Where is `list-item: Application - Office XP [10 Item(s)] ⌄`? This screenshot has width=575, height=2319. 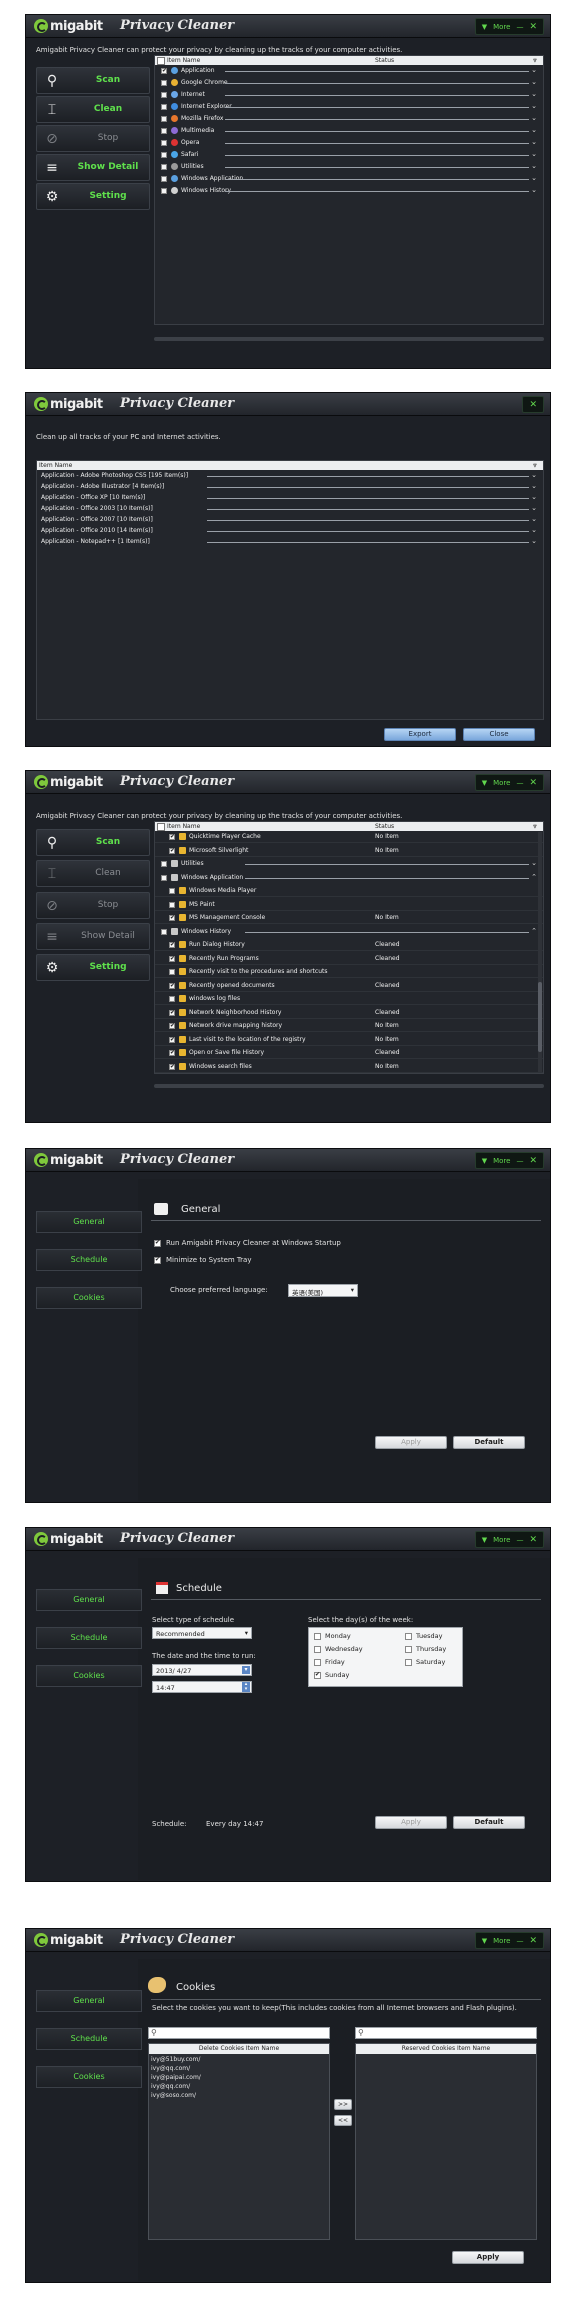 list-item: Application - Office XP [10 Item(s)] ⌄ is located at coordinates (290, 498).